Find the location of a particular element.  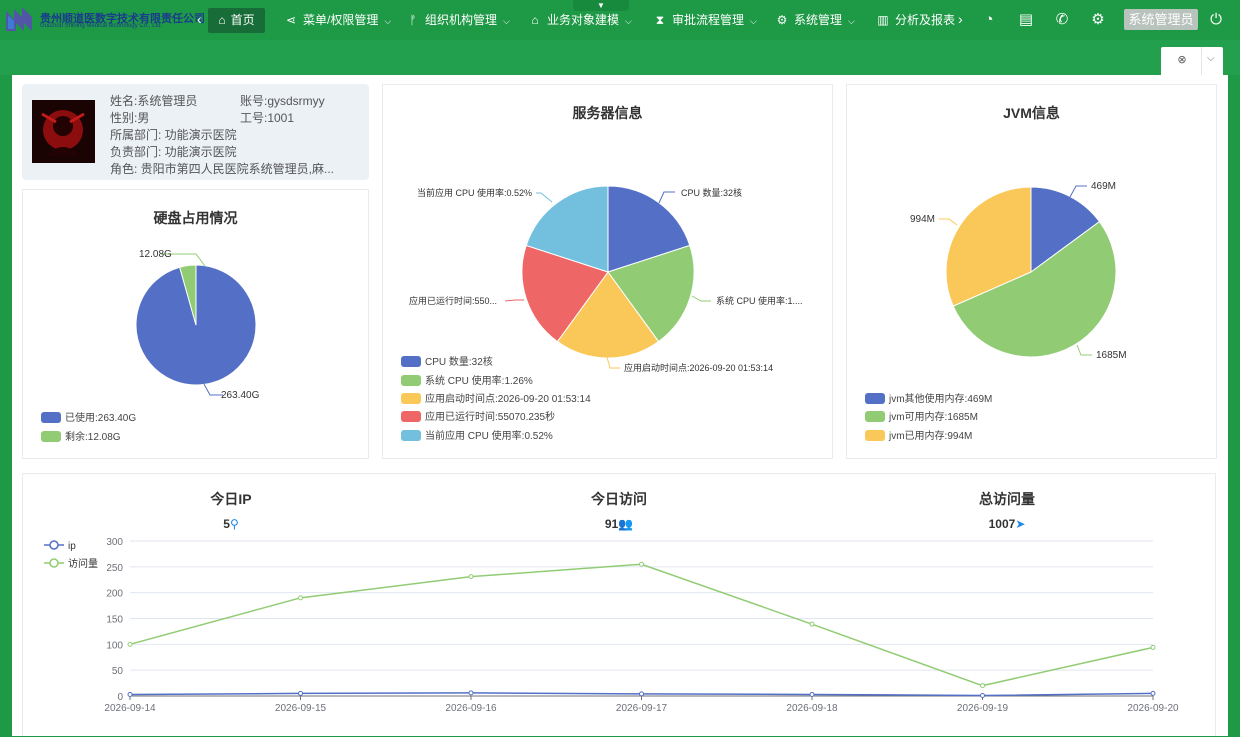

hourglass-icon: ⧗ is located at coordinates (660, 20).